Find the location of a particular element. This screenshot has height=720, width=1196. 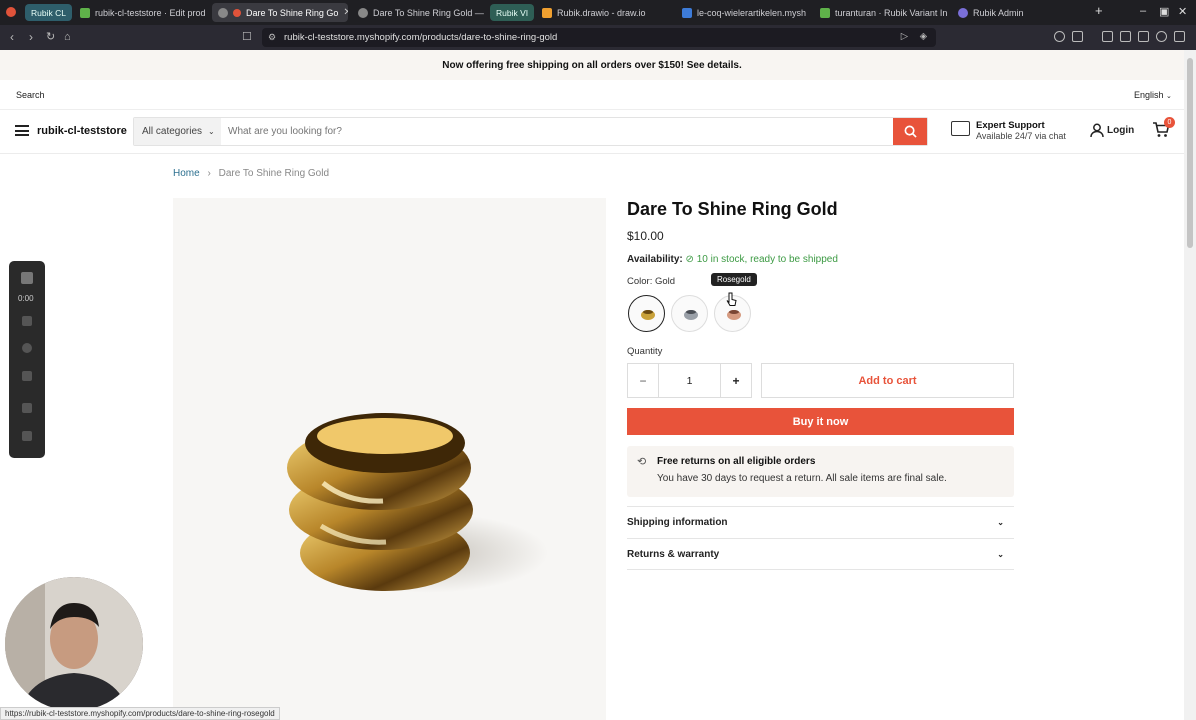

restart-icon is located at coordinates (27, 348).